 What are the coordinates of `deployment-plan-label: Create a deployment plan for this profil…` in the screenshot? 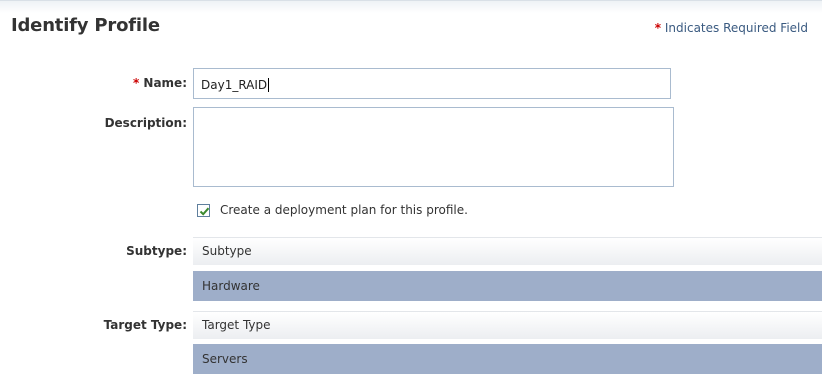 It's located at (344, 210).